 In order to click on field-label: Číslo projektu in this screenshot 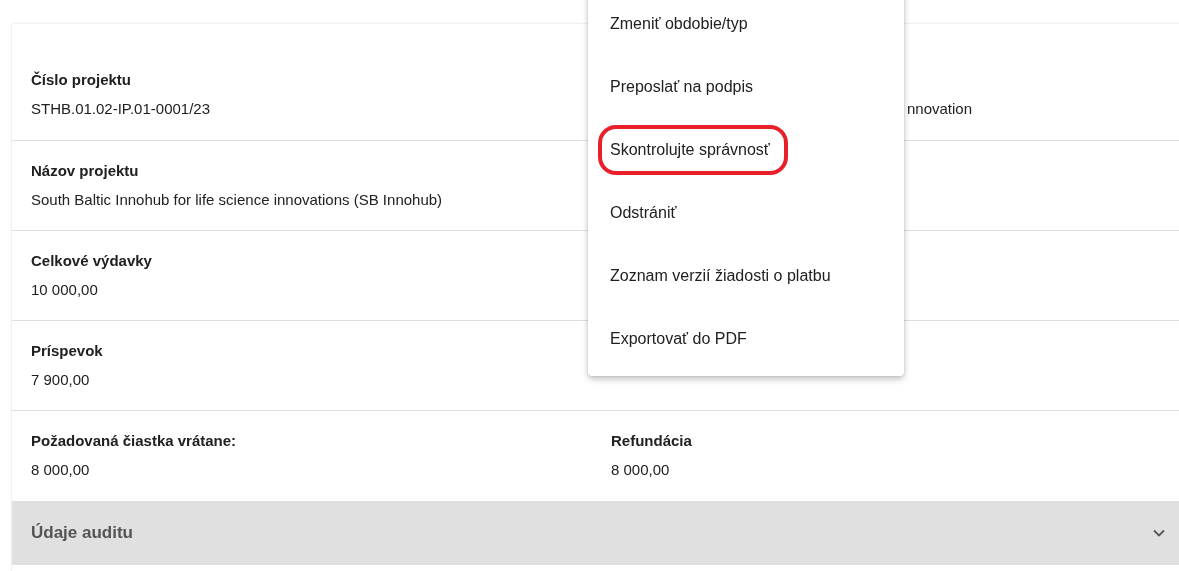, I will do `click(81, 80)`.